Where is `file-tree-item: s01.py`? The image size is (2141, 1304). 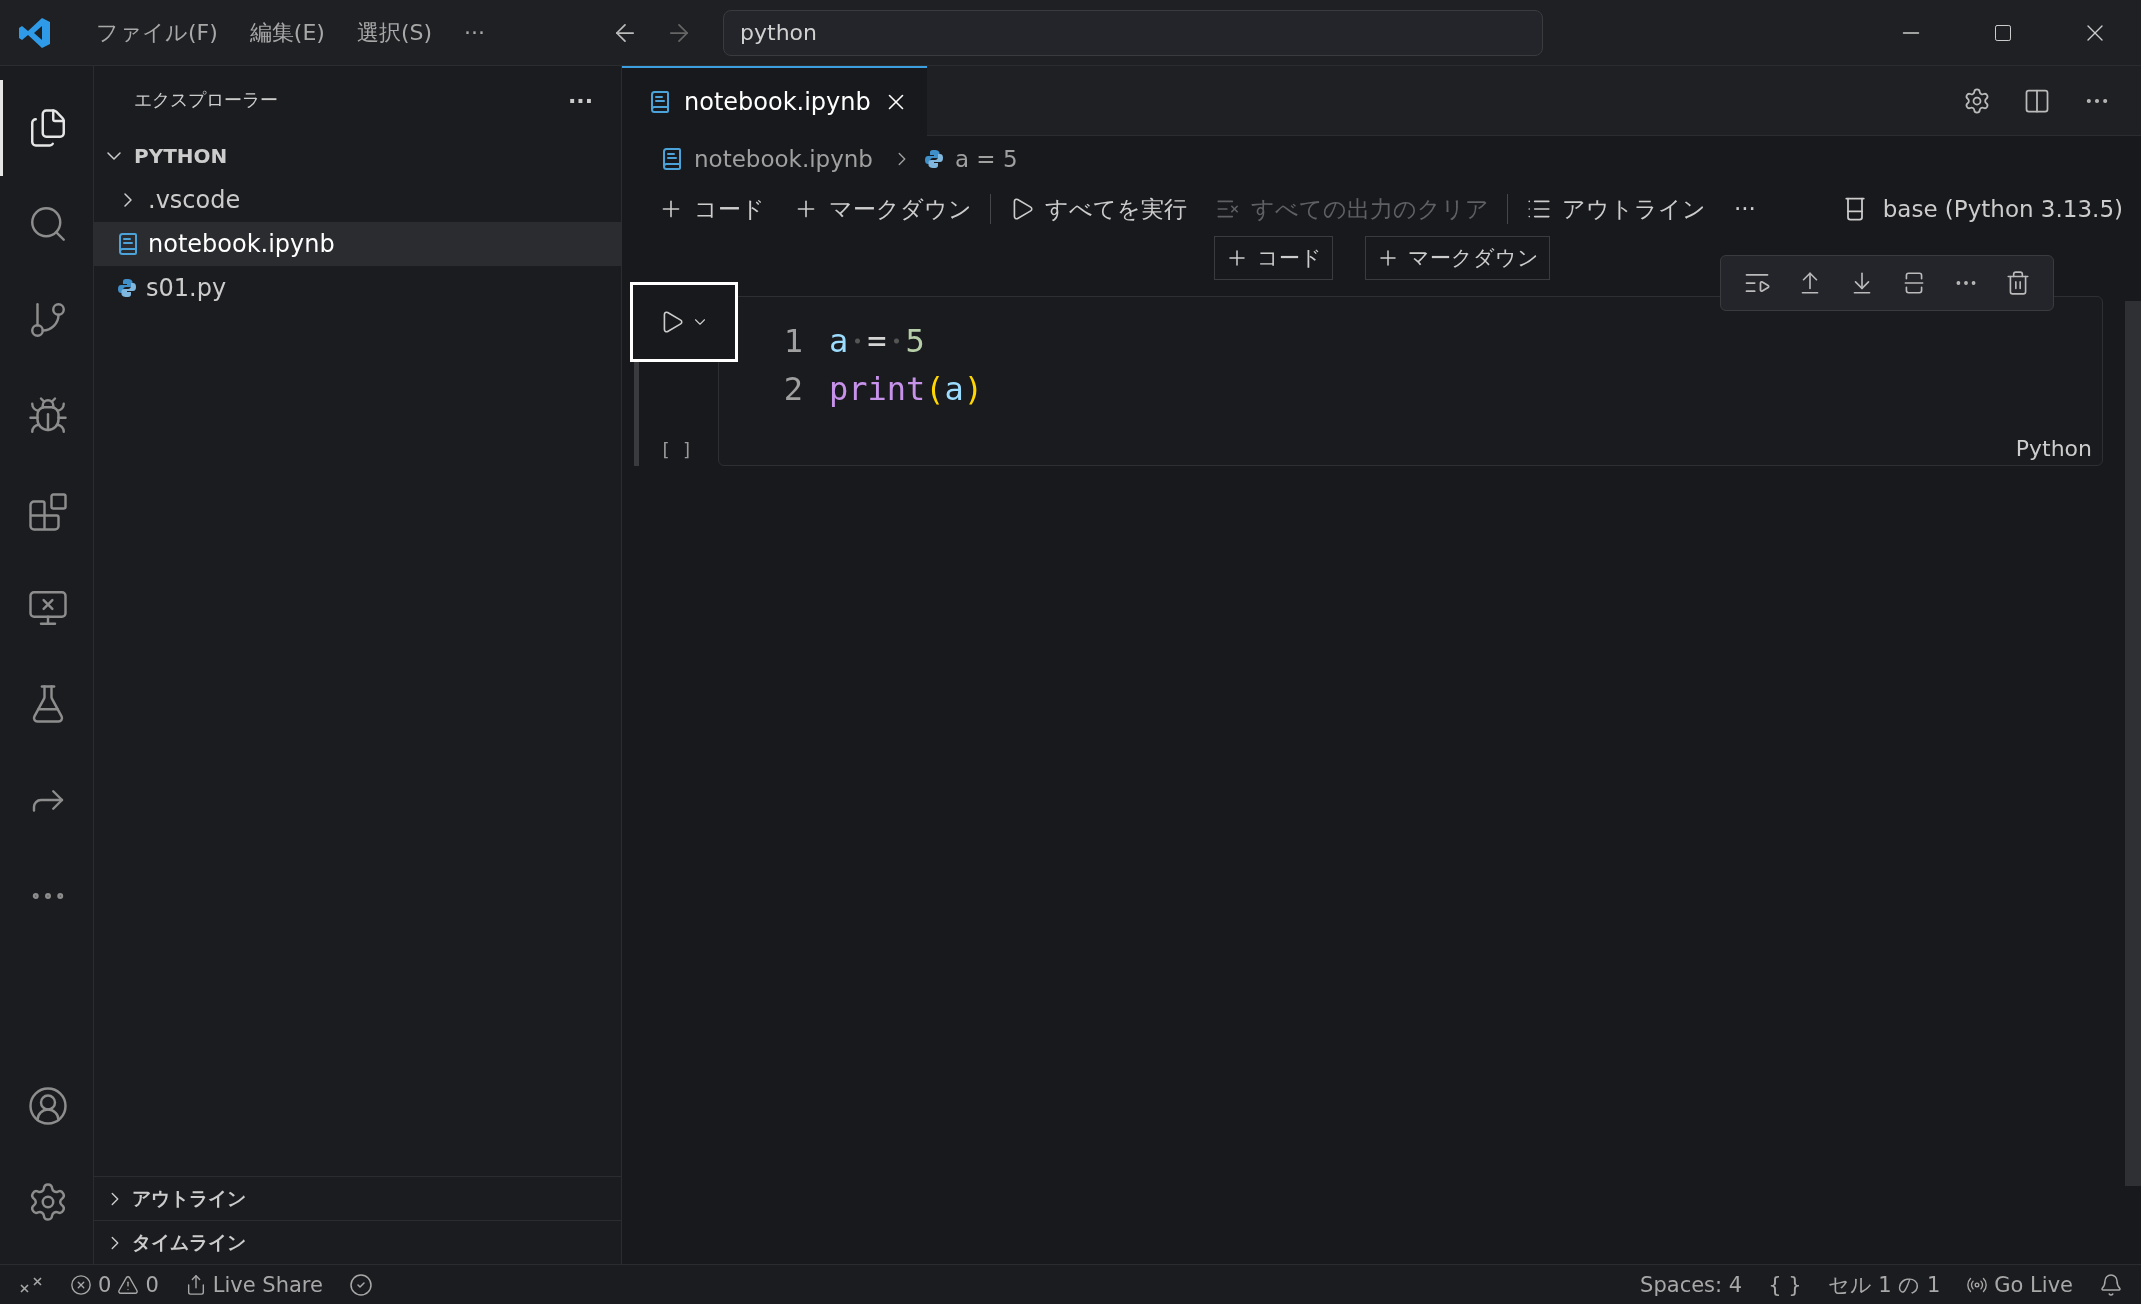 file-tree-item: s01.py is located at coordinates (357, 288).